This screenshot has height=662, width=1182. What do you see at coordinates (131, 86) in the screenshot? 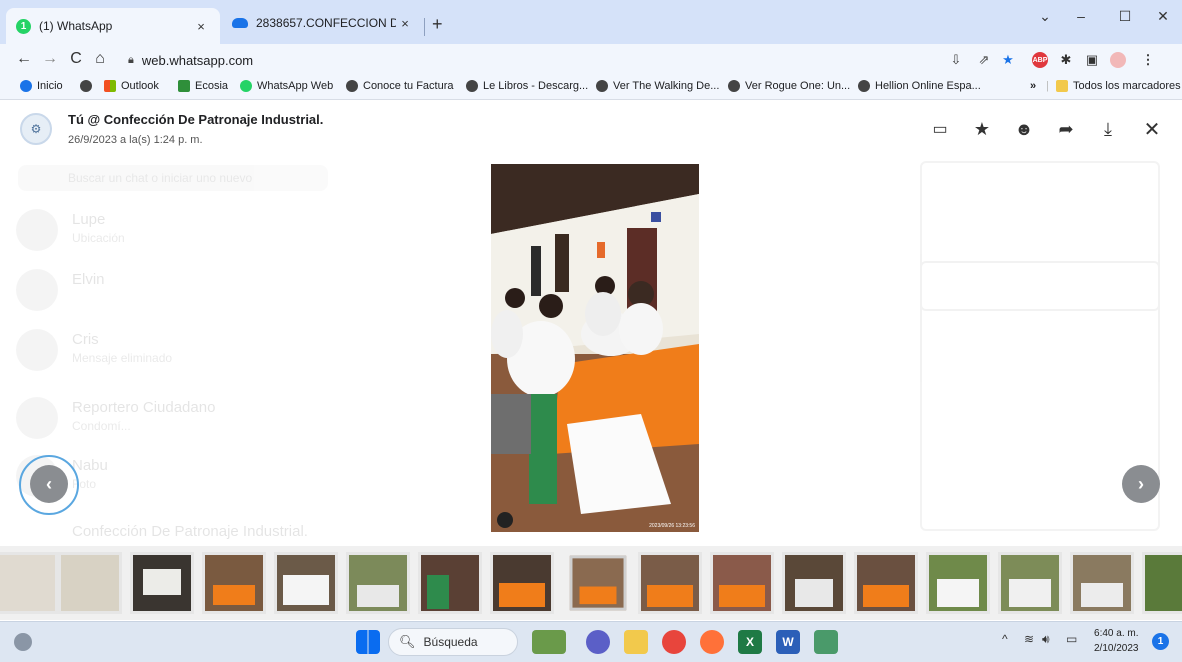
I see `bookmark-outlook: Outlook` at bounding box center [131, 86].